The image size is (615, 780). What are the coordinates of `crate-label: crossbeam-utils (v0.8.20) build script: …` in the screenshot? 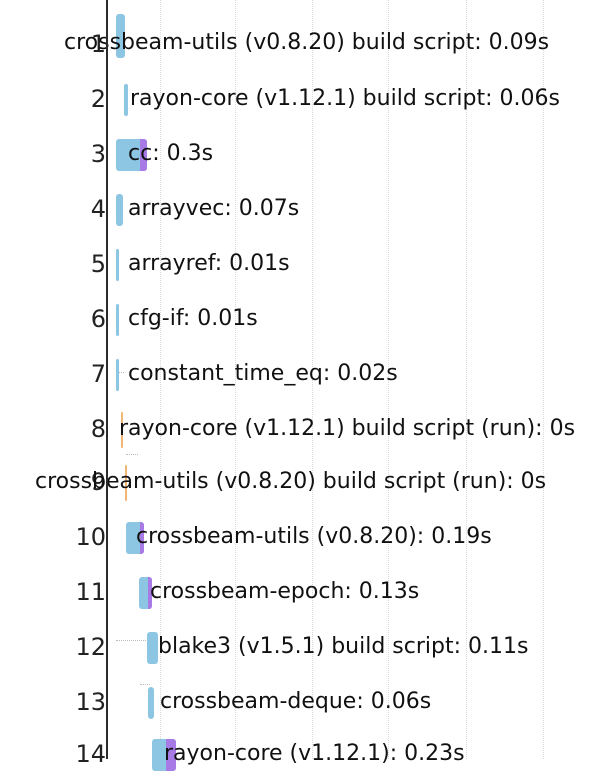 It's located at (307, 42).